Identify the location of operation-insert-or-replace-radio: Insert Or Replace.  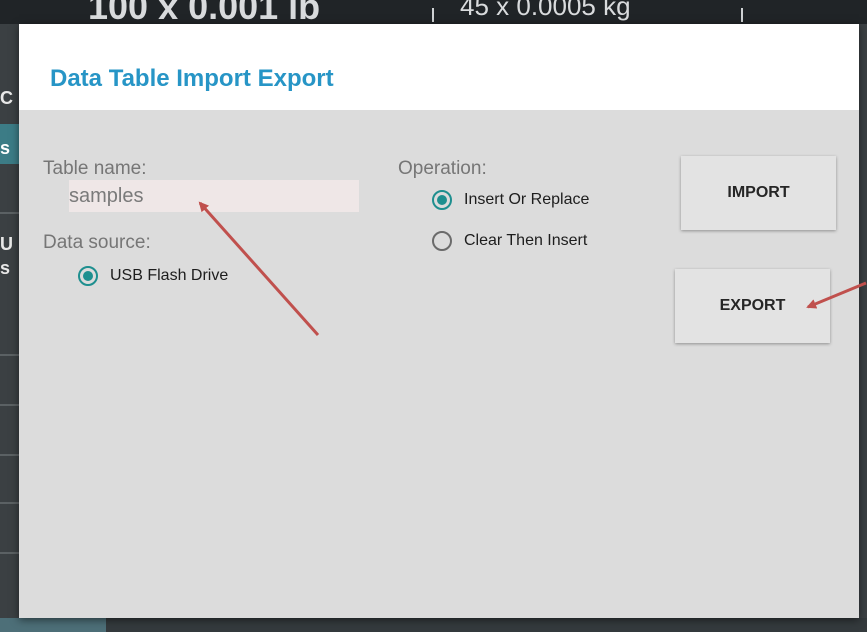
(510, 200).